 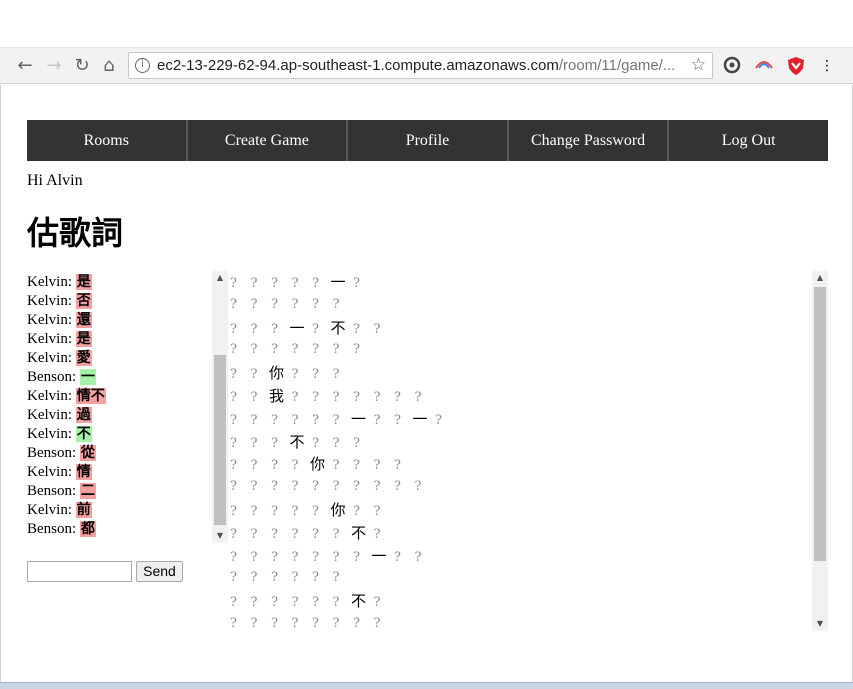 What do you see at coordinates (87, 529) in the screenshot?
I see `chat-guess: 都` at bounding box center [87, 529].